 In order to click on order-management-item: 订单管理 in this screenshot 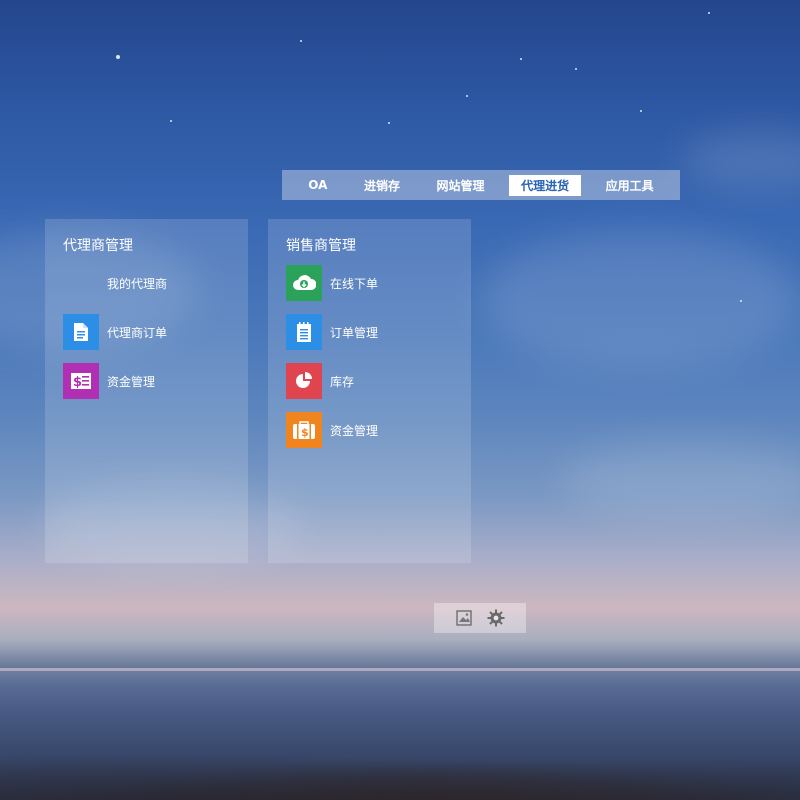, I will do `click(369, 332)`.